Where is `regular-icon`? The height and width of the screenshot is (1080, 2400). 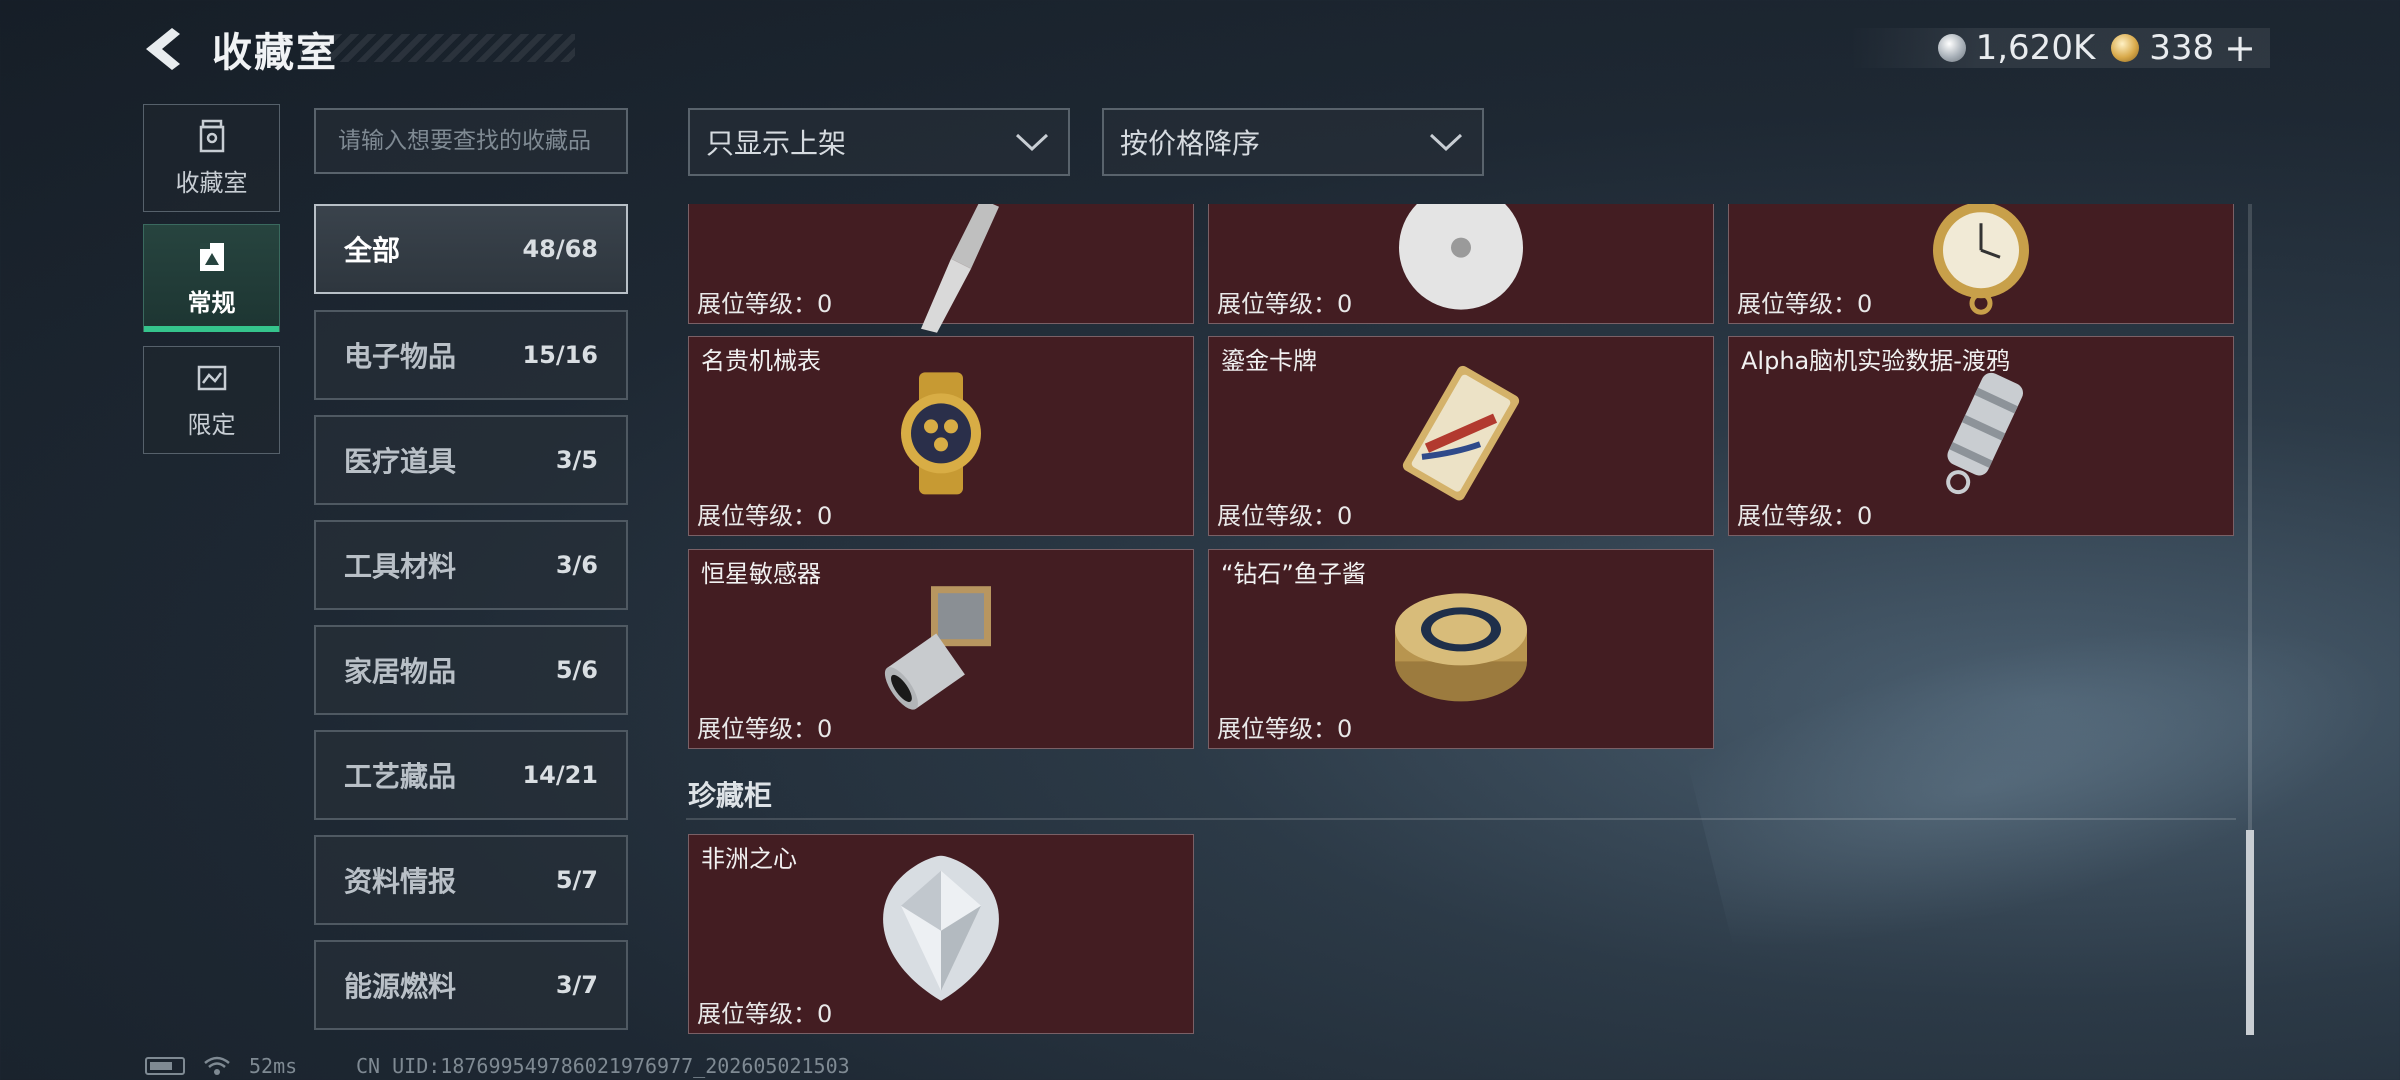 regular-icon is located at coordinates (211, 256).